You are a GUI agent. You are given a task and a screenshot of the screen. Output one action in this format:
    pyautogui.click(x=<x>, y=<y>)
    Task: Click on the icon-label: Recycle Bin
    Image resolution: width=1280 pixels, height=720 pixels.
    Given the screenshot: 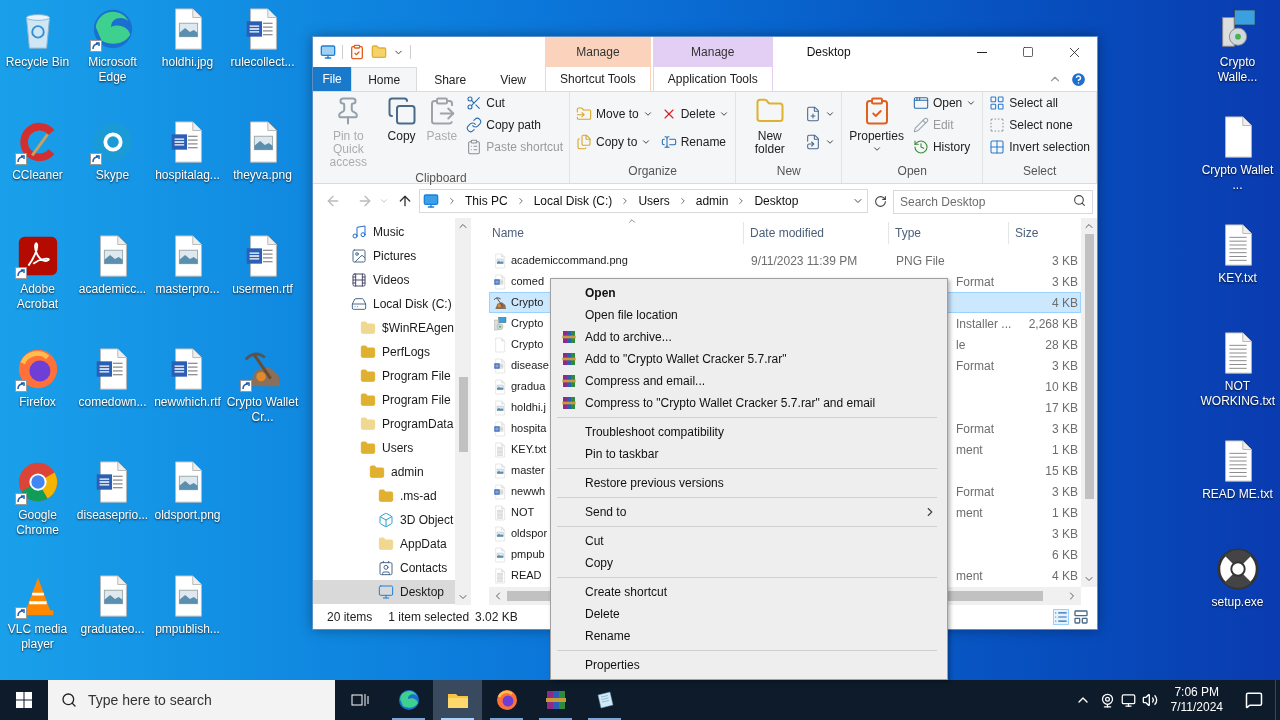 What is the action you would take?
    pyautogui.click(x=37, y=62)
    